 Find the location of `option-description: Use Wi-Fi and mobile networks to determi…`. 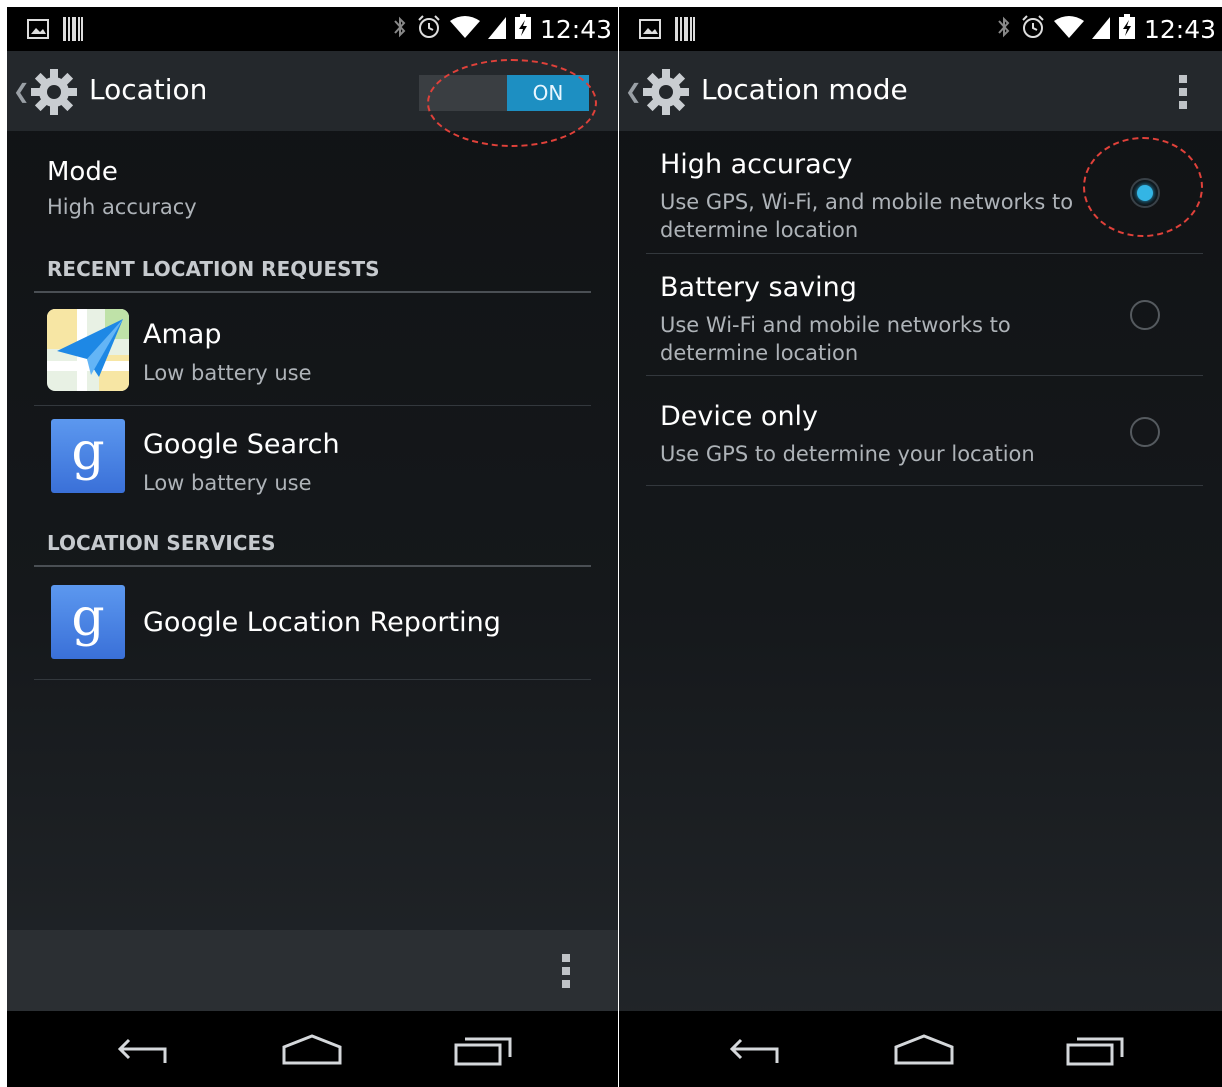

option-description: Use Wi-Fi and mobile networks to determi… is located at coordinates (835, 339).